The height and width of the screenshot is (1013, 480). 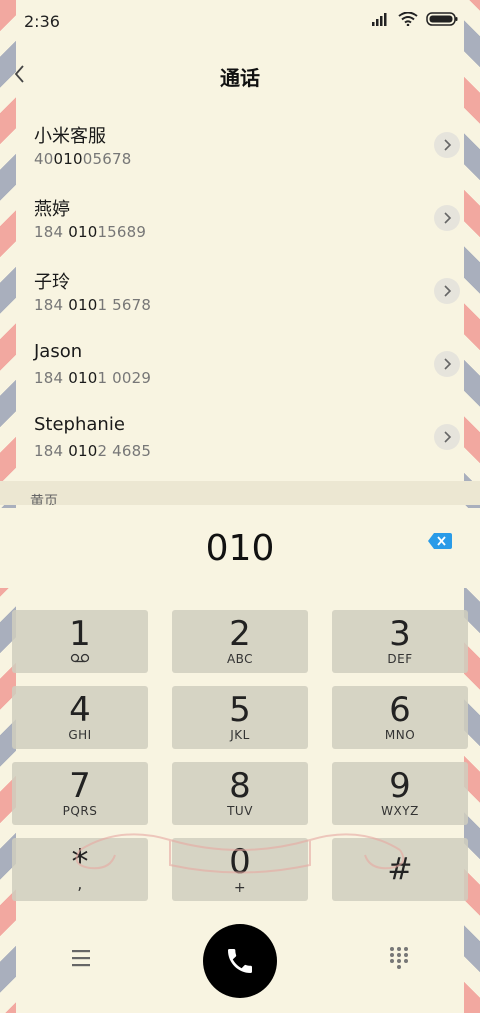 I want to click on dialed-number: 010, so click(x=240, y=548).